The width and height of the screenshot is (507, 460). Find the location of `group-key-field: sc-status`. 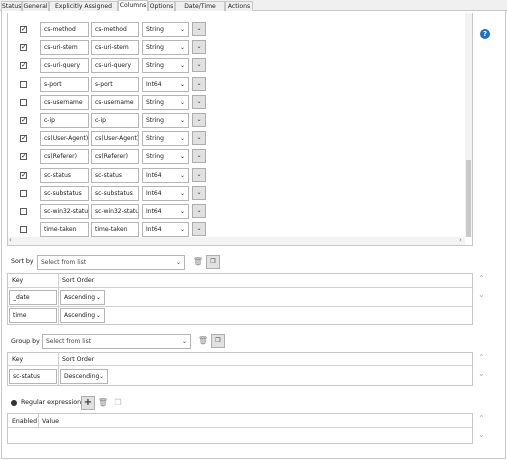

group-key-field: sc-status is located at coordinates (33, 376).